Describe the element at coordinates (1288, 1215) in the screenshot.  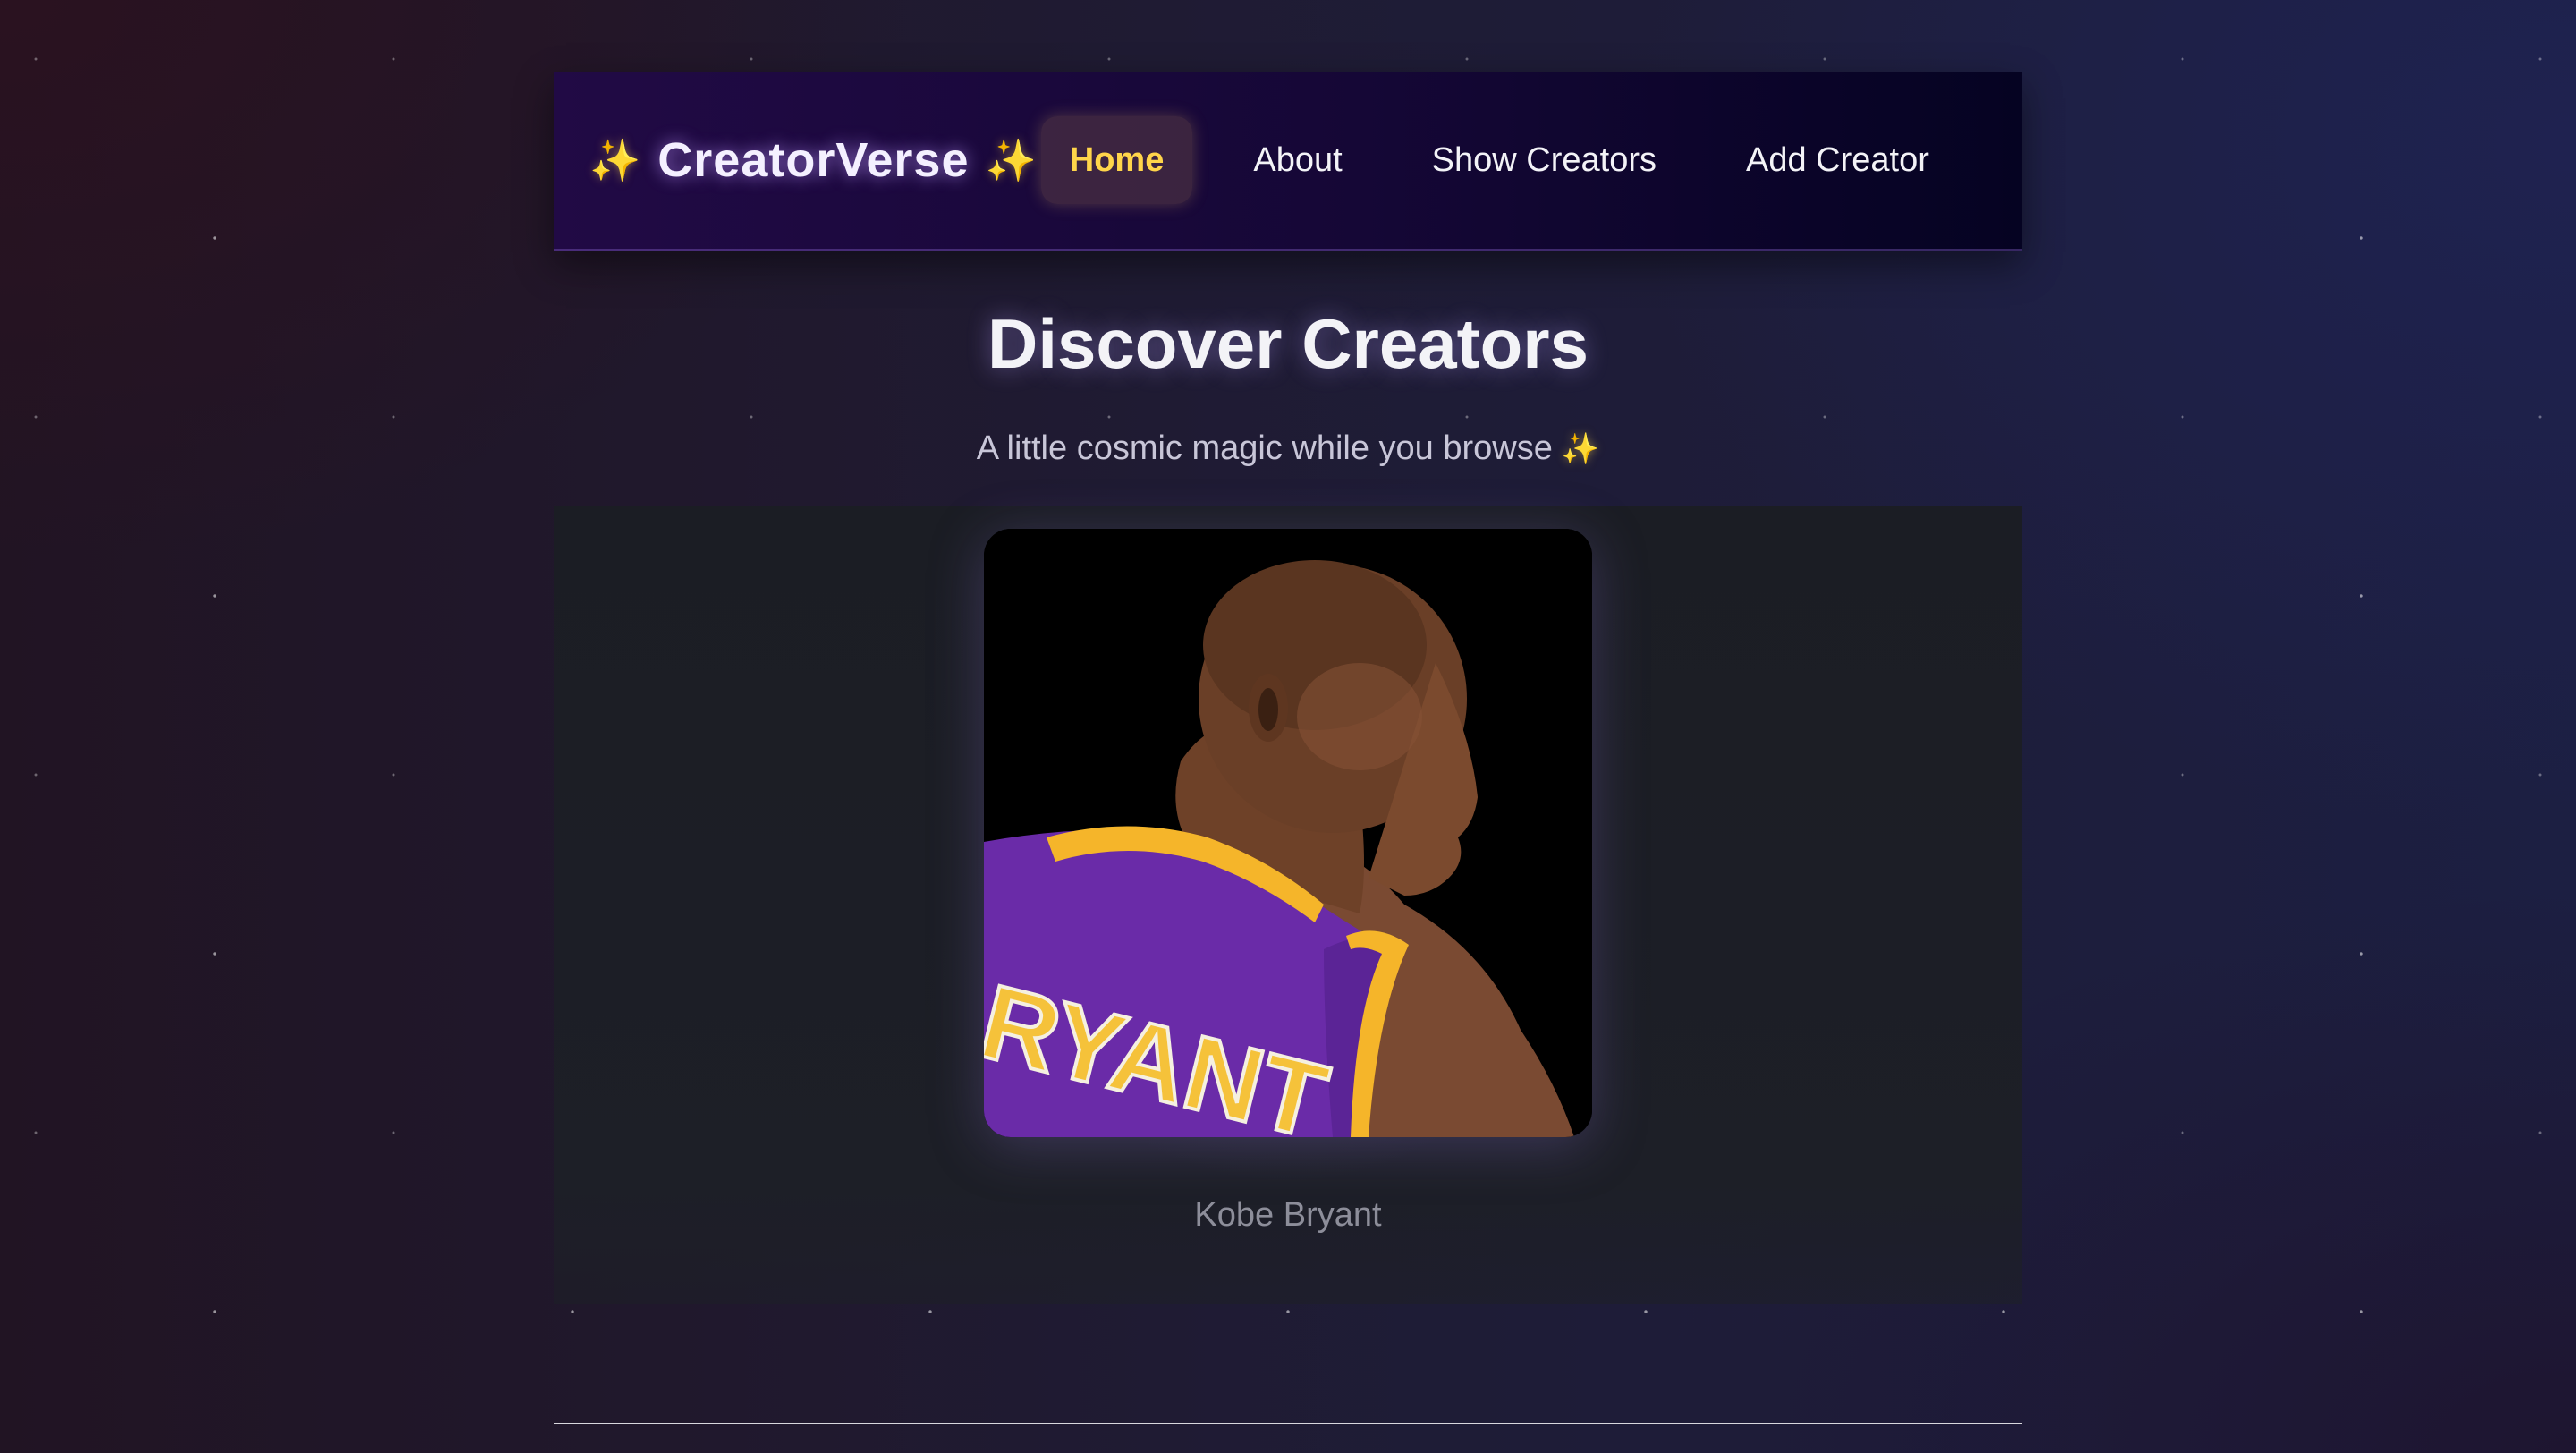
I see `creator-name: Kobe Bryant` at that location.